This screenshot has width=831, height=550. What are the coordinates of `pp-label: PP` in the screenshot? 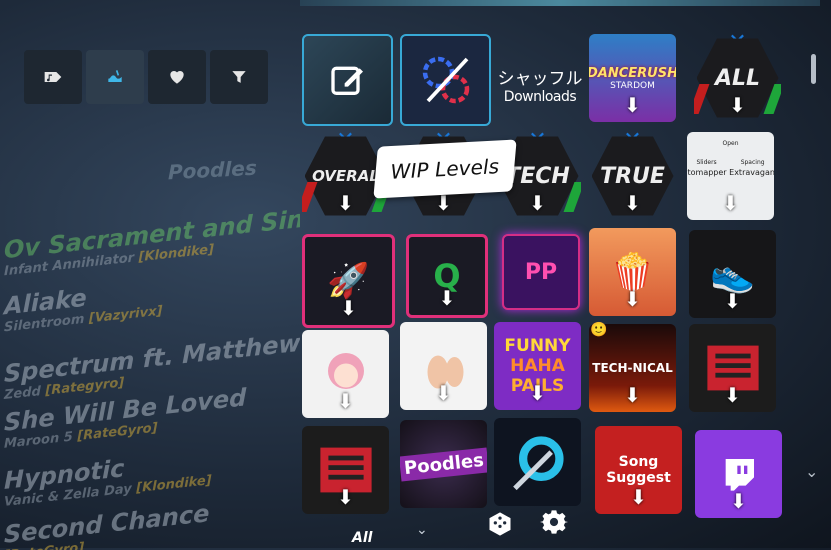 It's located at (541, 272).